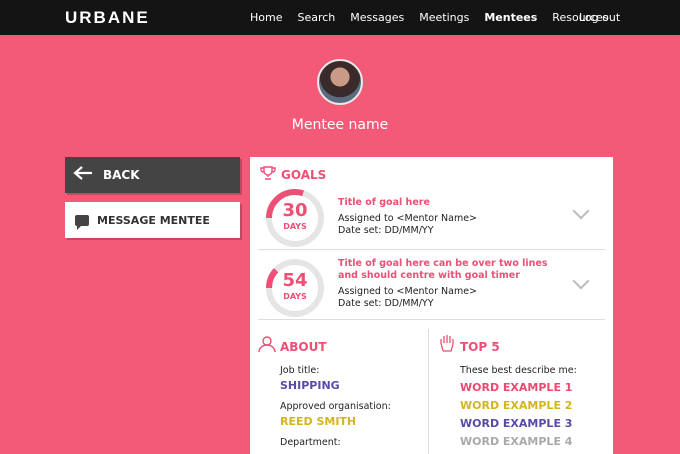 The height and width of the screenshot is (454, 680). What do you see at coordinates (516, 405) in the screenshot?
I see `word-example: WORD EXAMPLE 2` at bounding box center [516, 405].